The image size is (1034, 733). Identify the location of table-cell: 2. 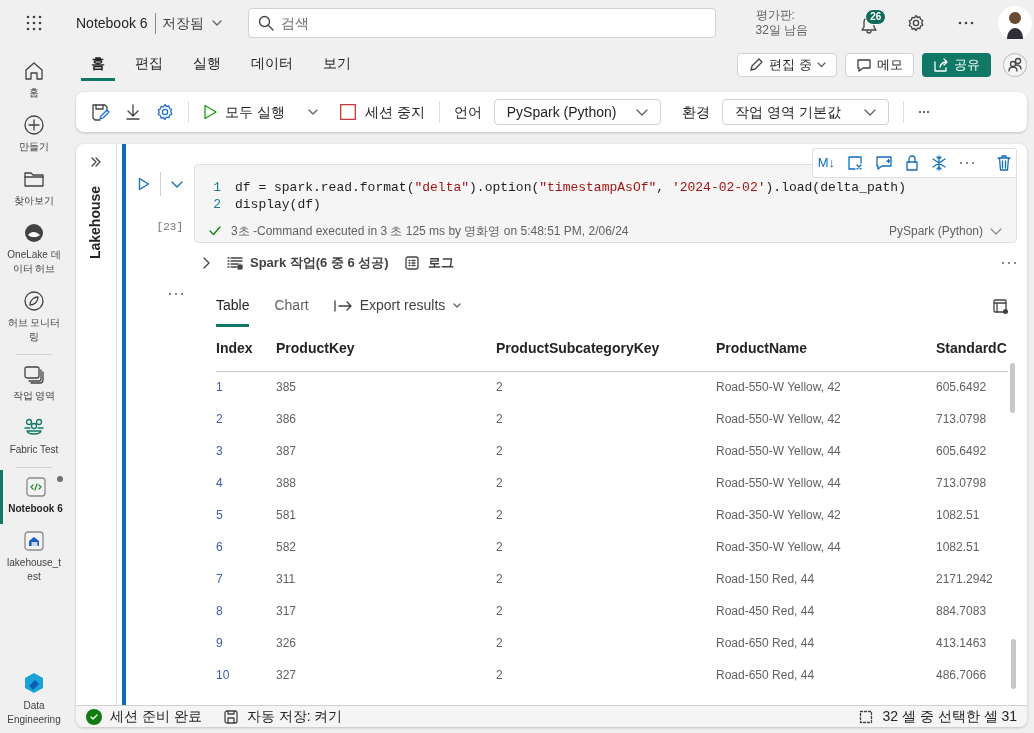
(246, 419).